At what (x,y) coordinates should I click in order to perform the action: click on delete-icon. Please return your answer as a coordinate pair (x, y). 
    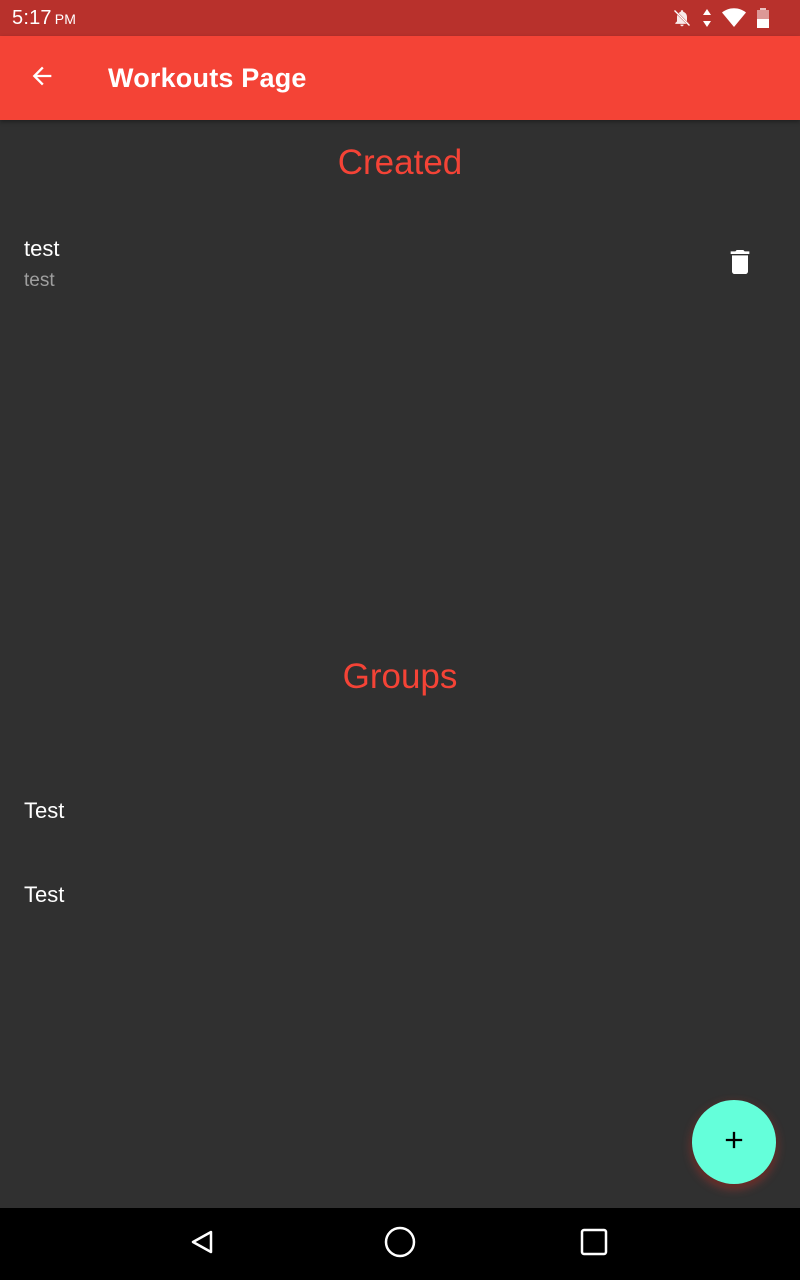
    Looking at the image, I should click on (740, 264).